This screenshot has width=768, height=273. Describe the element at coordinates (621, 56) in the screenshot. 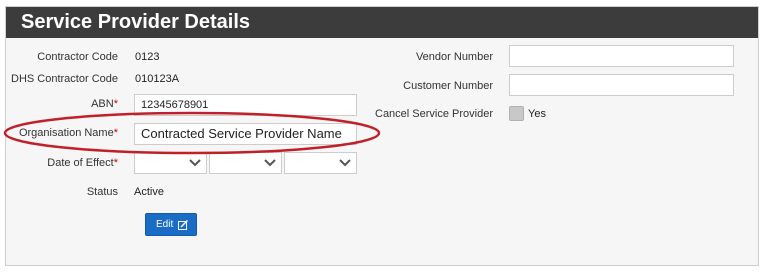

I see `vendor-number-input` at that location.